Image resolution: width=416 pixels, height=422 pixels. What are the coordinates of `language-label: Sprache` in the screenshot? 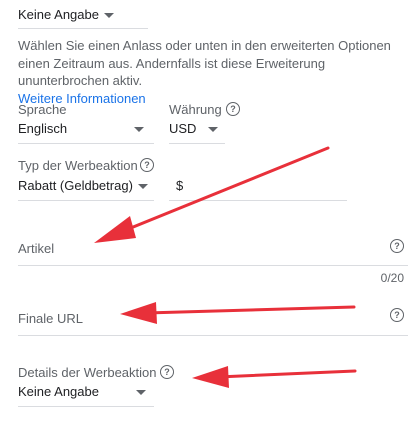 It's located at (42, 109).